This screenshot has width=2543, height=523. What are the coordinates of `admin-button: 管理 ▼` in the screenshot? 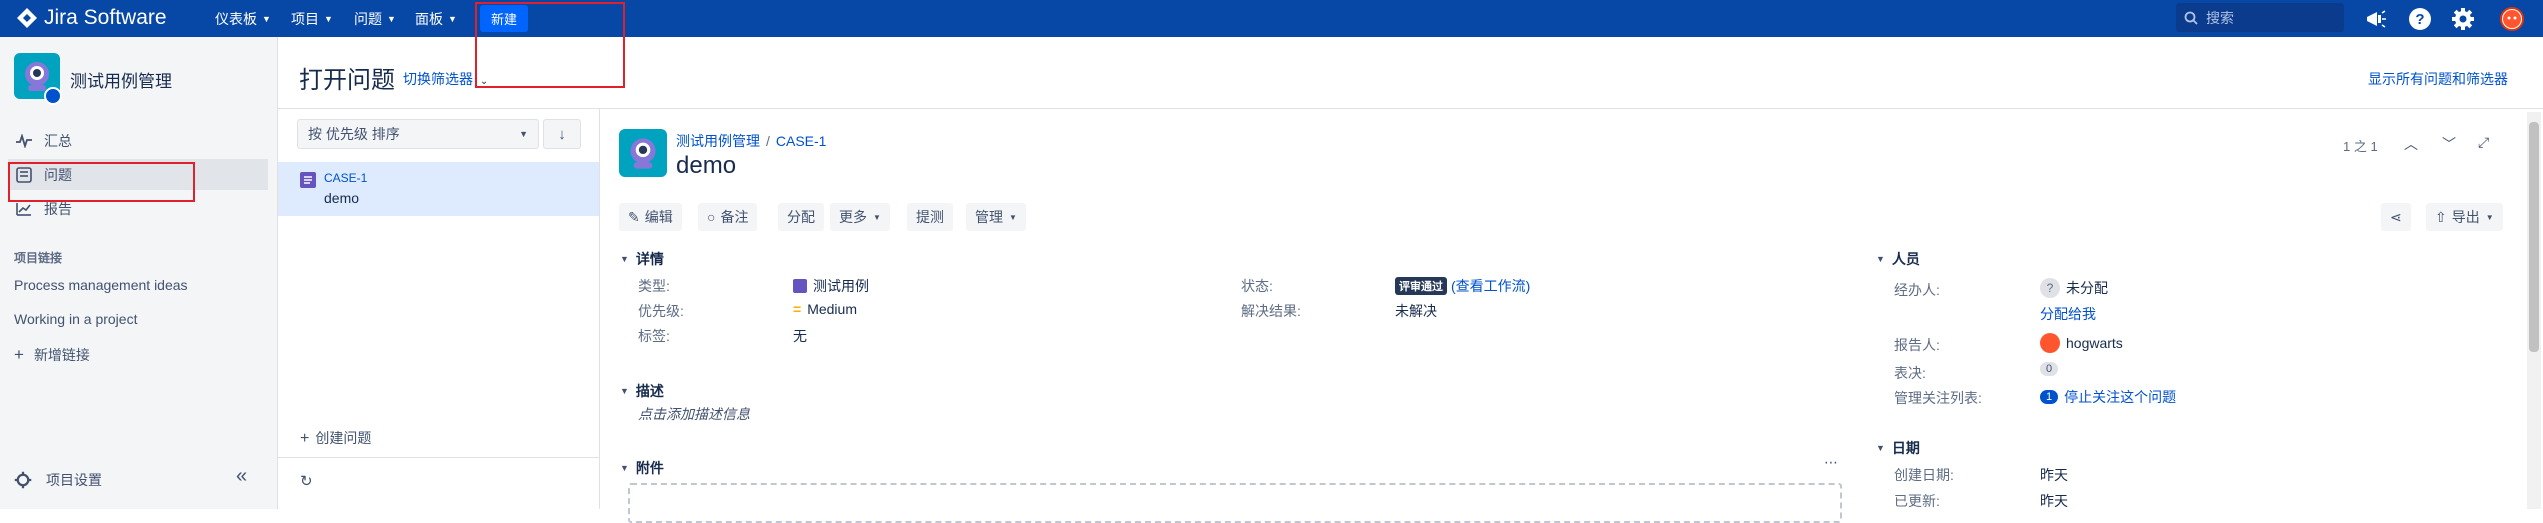 It's located at (996, 217).